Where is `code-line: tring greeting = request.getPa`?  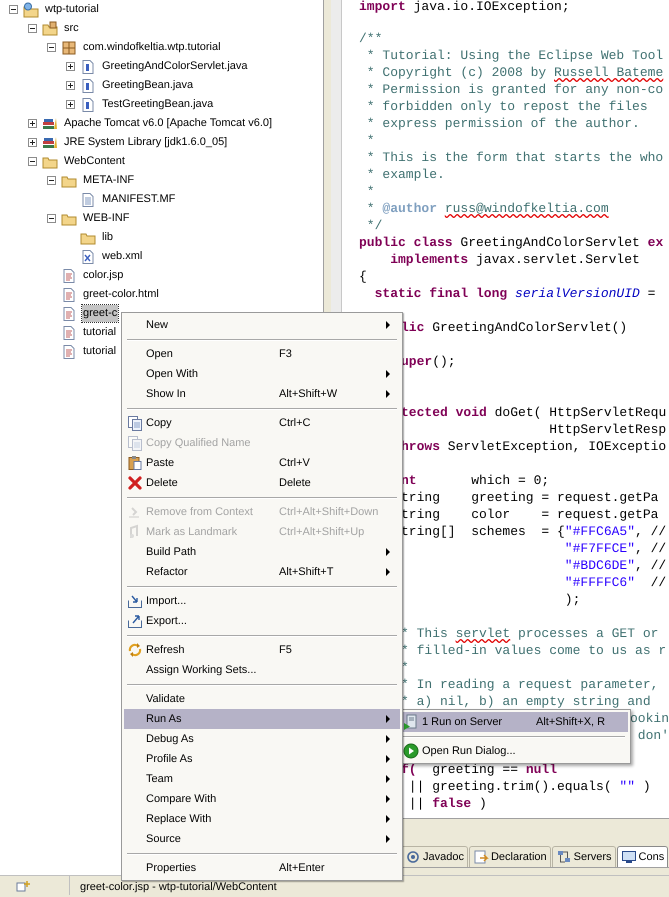
code-line: tring greeting = request.getPa is located at coordinates (529, 497).